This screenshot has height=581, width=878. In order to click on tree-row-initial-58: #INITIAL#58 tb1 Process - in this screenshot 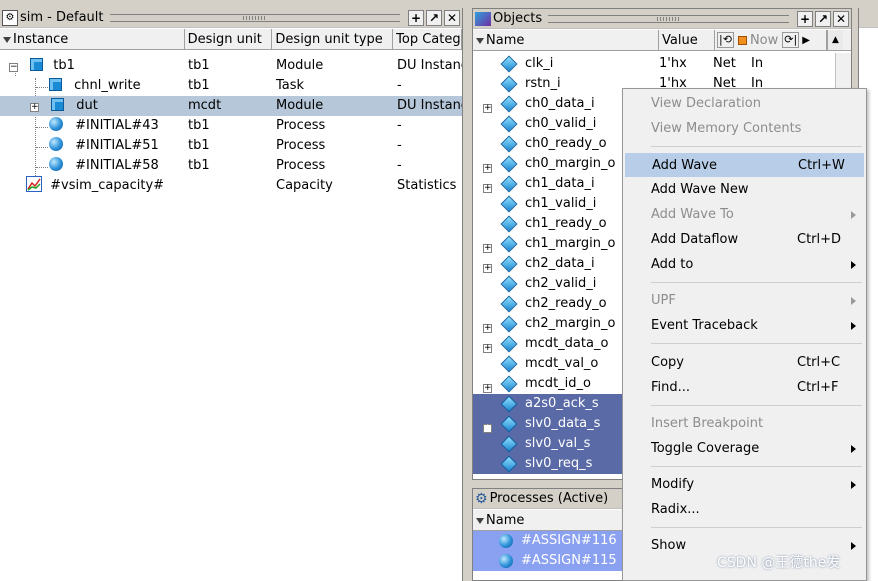, I will do `click(231, 166)`.